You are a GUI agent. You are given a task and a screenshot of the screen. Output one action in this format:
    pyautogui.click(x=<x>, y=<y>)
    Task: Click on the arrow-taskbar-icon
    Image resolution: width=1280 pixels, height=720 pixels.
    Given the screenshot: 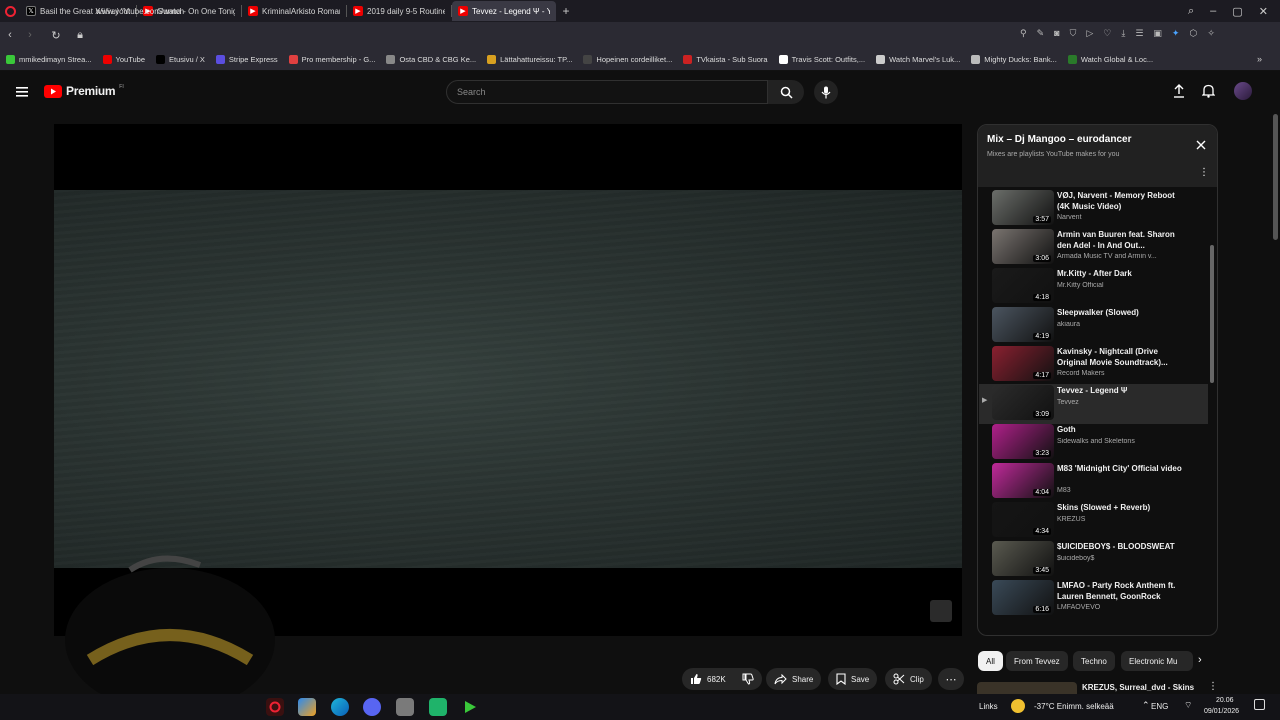 What is the action you would take?
    pyautogui.click(x=470, y=707)
    